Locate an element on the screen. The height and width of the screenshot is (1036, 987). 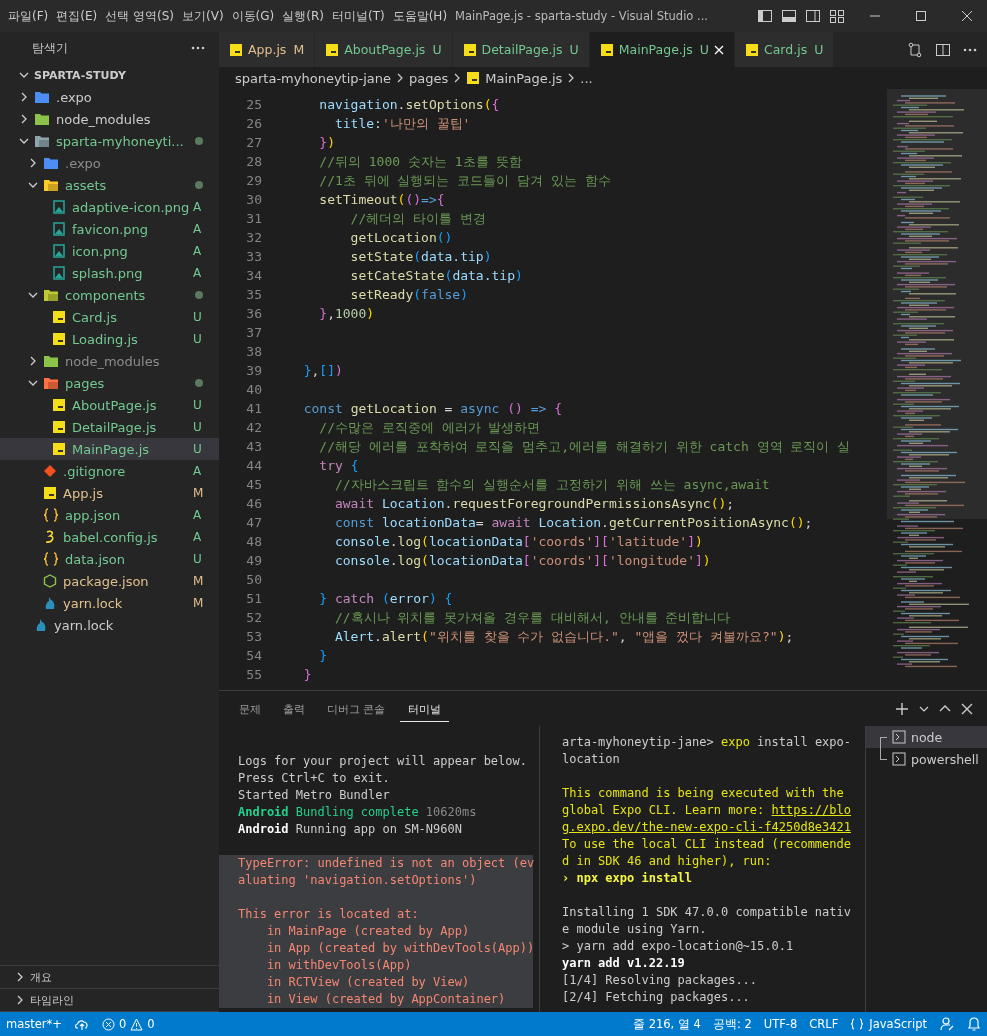
menu-item: 선택 영역(S) is located at coordinates (139, 16).